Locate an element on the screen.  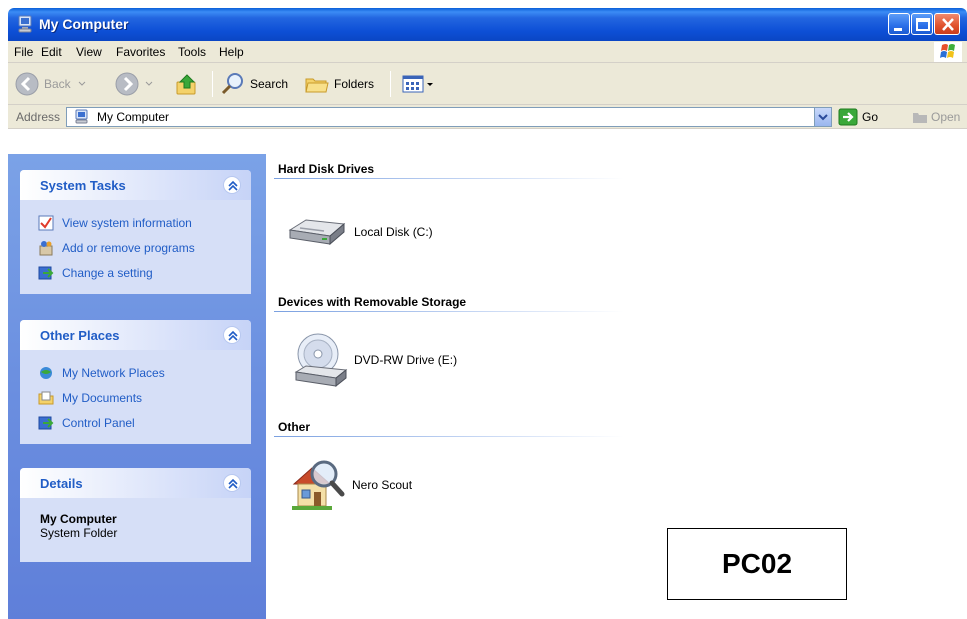
forward-button is located at coordinates (134, 84).